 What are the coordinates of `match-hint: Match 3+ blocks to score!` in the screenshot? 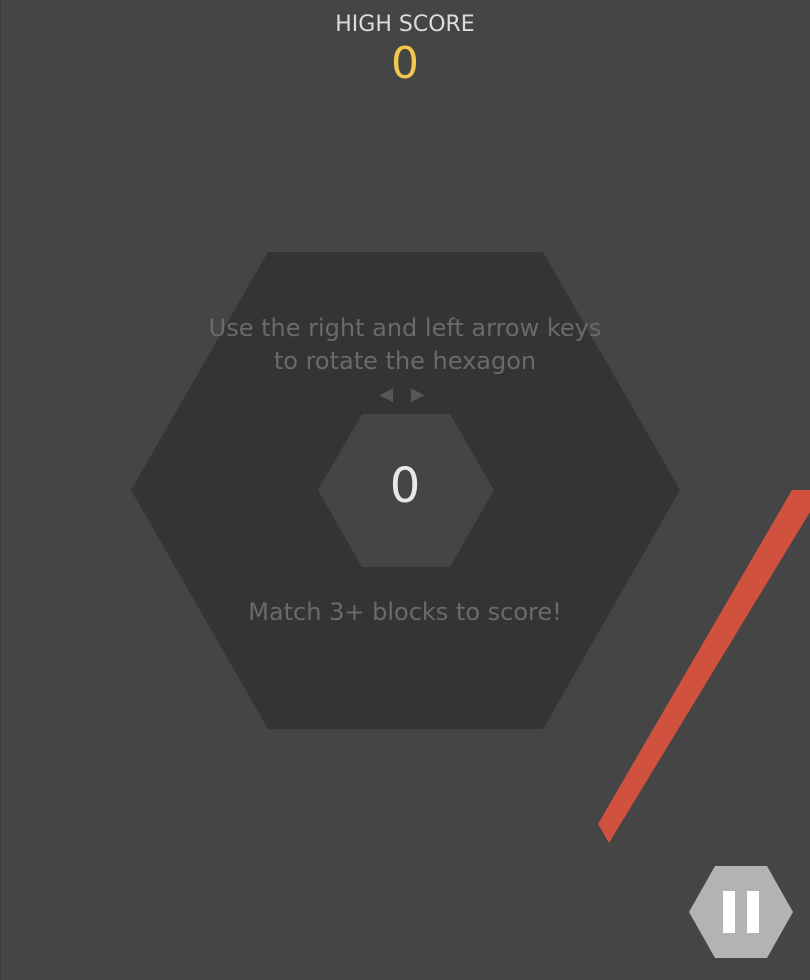 It's located at (405, 612).